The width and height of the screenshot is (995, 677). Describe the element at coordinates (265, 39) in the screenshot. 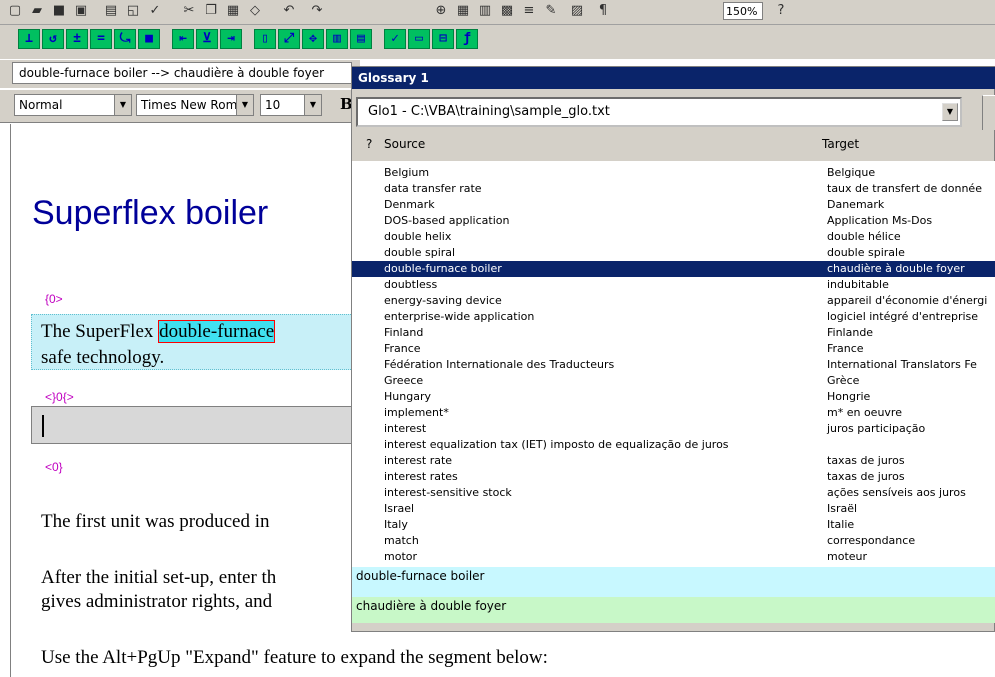

I see `glossary-icon: ▯` at that location.